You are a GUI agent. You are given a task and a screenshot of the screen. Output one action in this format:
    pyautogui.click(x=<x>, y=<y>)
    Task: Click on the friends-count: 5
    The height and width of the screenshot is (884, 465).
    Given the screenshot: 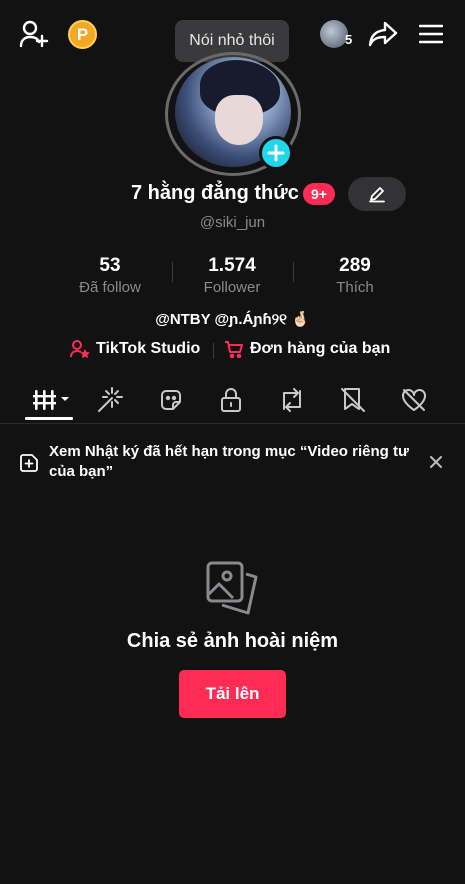 What is the action you would take?
    pyautogui.click(x=349, y=39)
    